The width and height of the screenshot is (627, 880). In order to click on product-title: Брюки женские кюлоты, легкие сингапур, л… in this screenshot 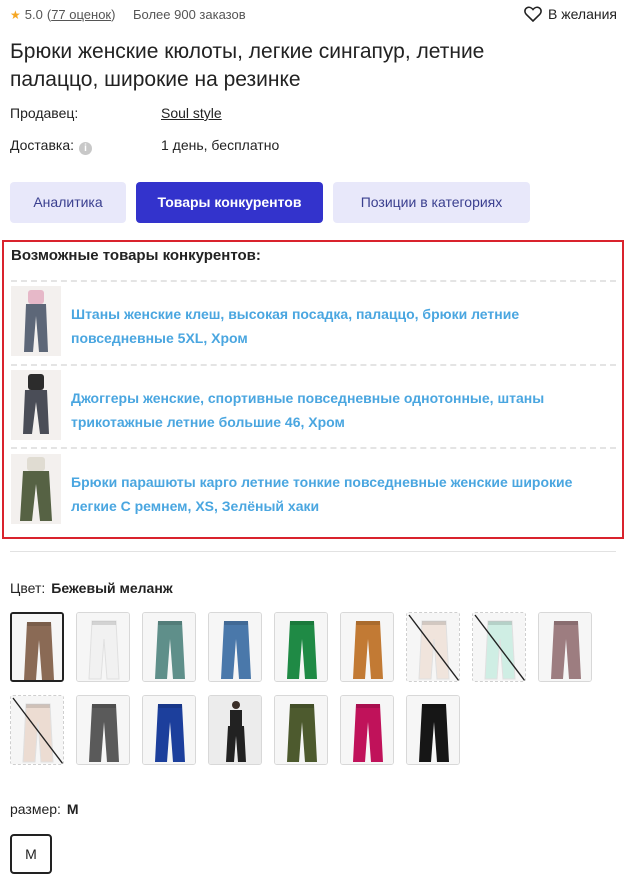, I will do `click(247, 65)`.